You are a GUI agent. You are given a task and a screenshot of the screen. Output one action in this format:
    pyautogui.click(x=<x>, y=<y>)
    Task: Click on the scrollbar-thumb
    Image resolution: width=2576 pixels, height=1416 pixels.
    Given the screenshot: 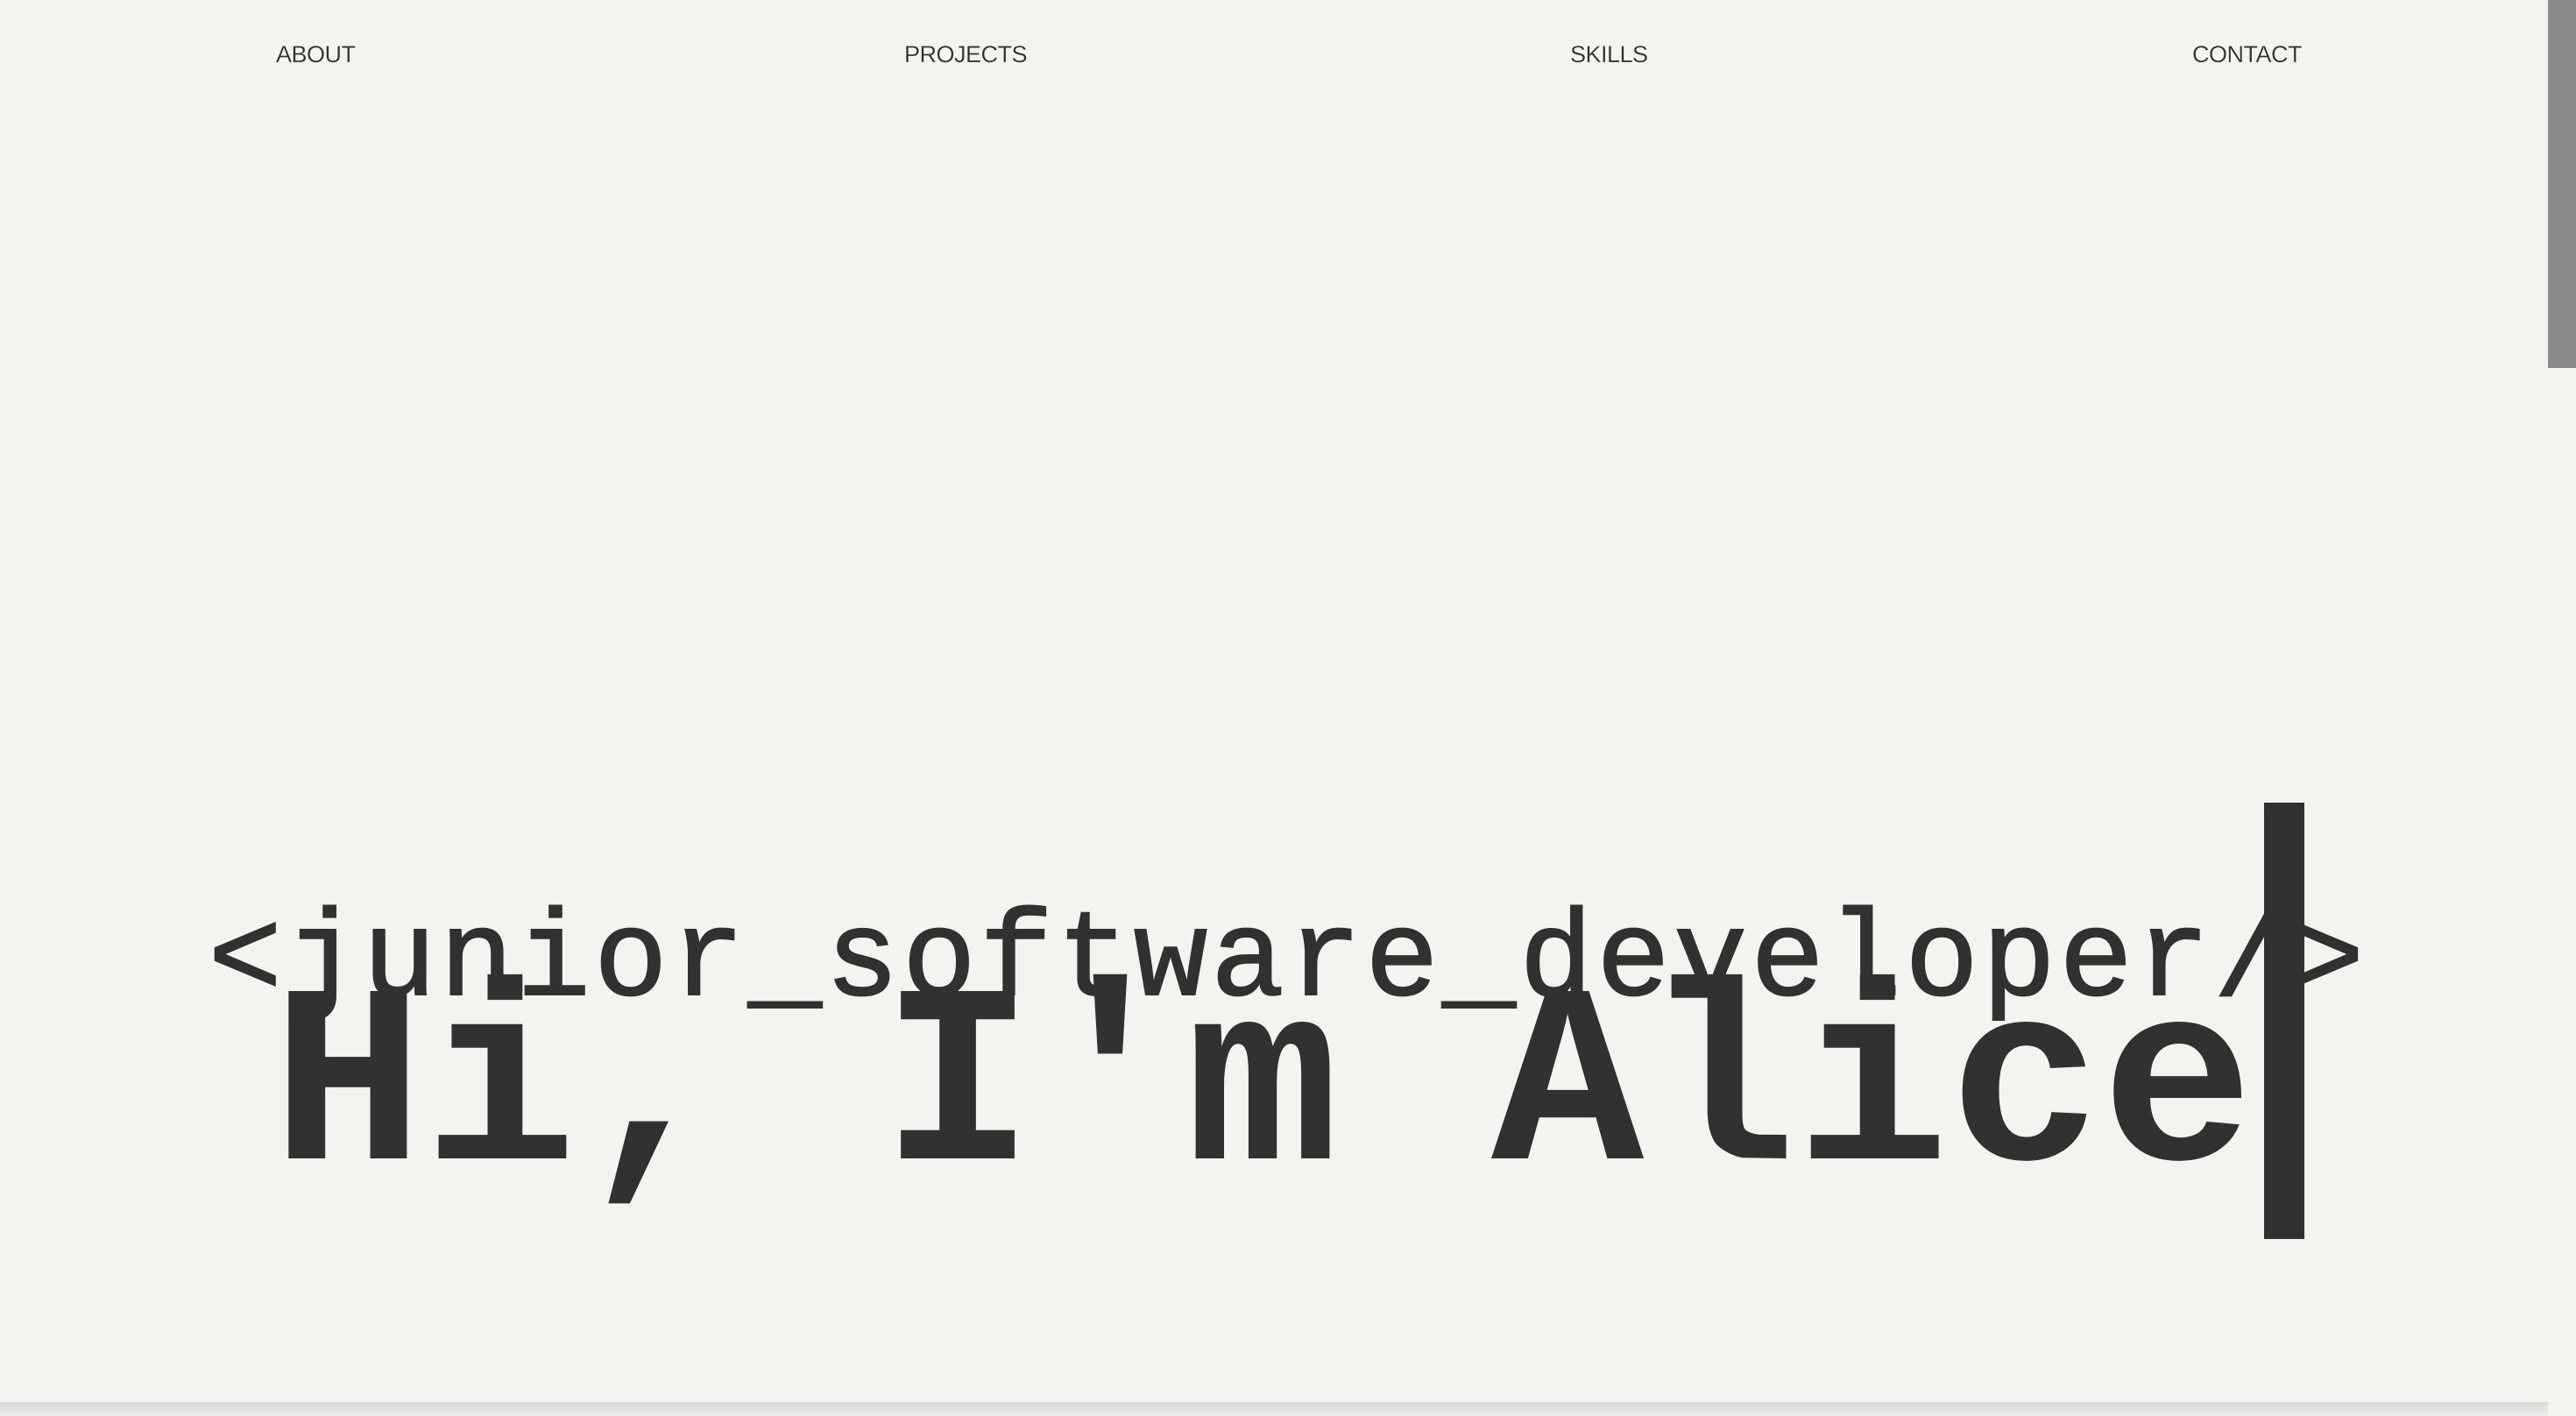 What is the action you would take?
    pyautogui.click(x=2562, y=184)
    